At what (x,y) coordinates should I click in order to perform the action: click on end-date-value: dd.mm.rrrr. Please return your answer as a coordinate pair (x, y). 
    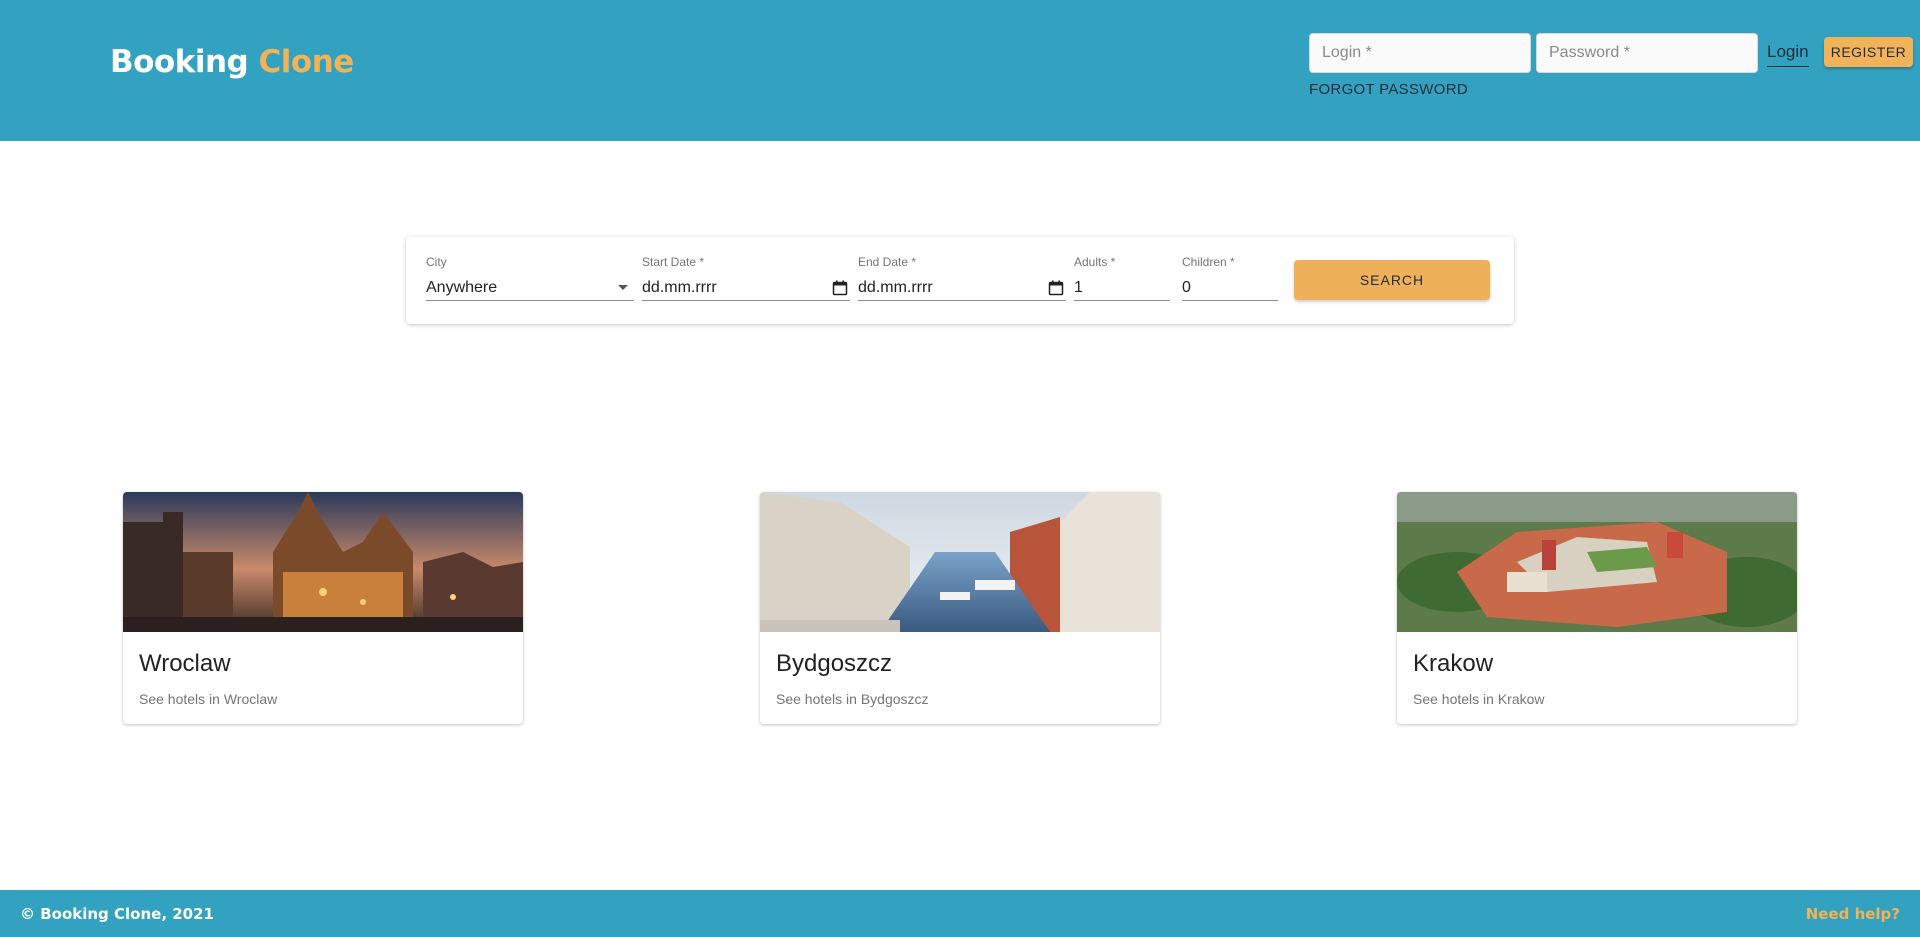
    Looking at the image, I should click on (895, 287).